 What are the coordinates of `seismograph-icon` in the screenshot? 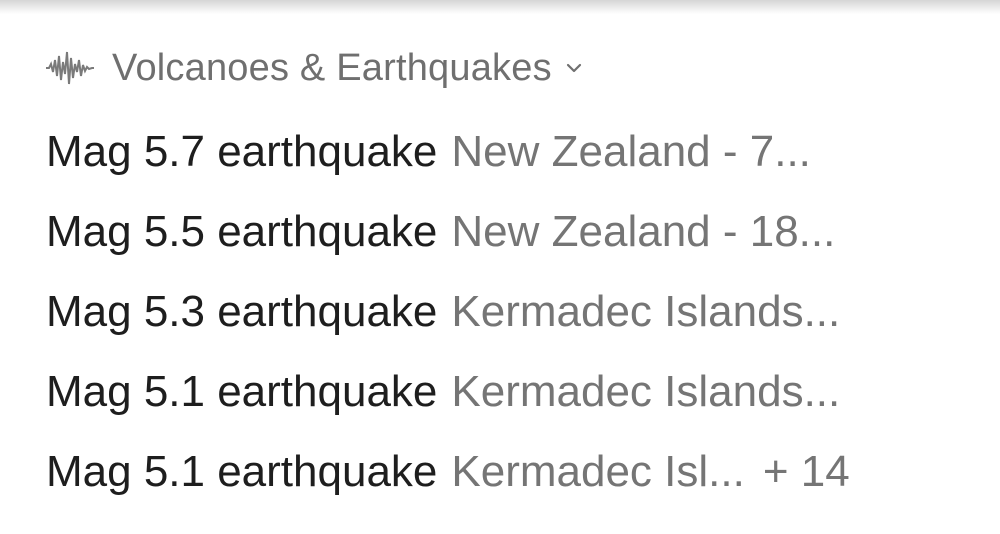 It's located at (70, 68).